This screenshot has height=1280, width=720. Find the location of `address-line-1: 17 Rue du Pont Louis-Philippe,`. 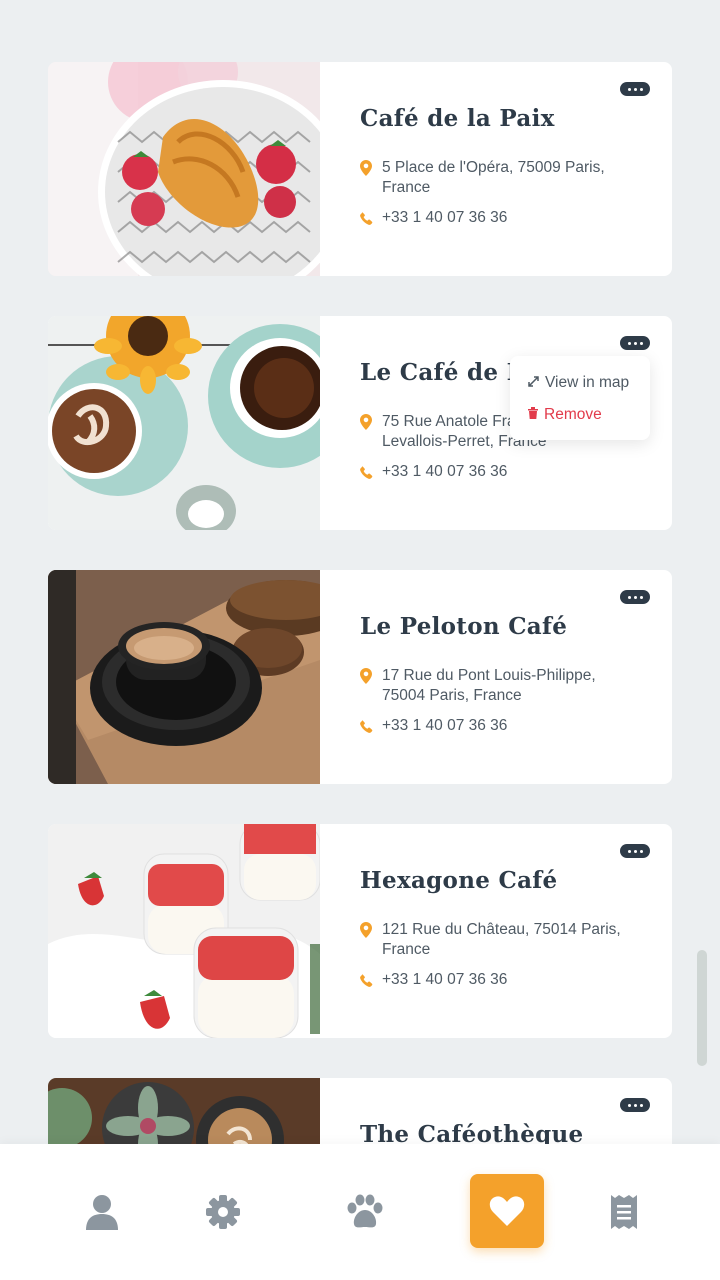

address-line-1: 17 Rue du Pont Louis-Philippe, is located at coordinates (489, 675).